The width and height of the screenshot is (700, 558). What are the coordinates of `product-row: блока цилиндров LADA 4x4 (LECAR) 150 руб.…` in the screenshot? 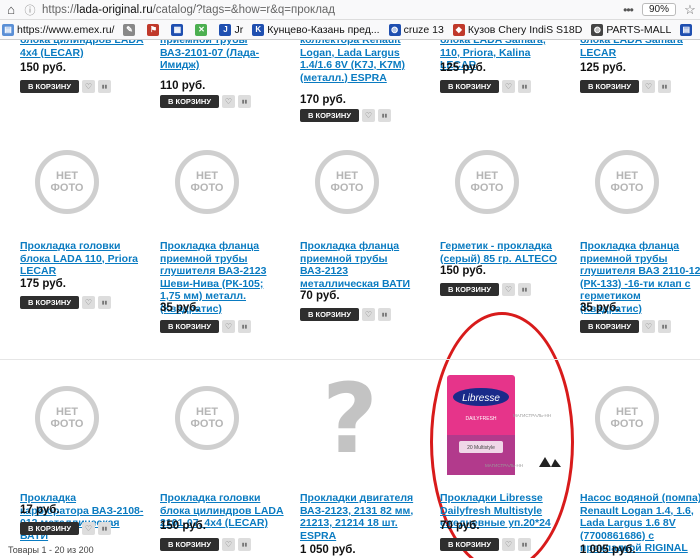 It's located at (350, 81).